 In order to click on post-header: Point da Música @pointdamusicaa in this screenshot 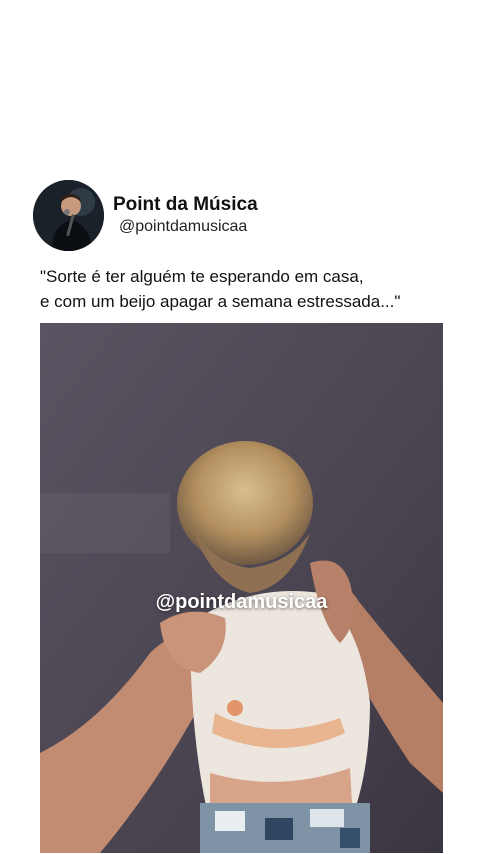, I will do `click(243, 216)`.